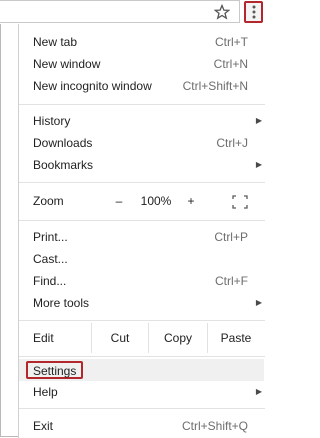 This screenshot has width=320, height=438. What do you see at coordinates (43, 426) in the screenshot?
I see `menu-item-label: Exit` at bounding box center [43, 426].